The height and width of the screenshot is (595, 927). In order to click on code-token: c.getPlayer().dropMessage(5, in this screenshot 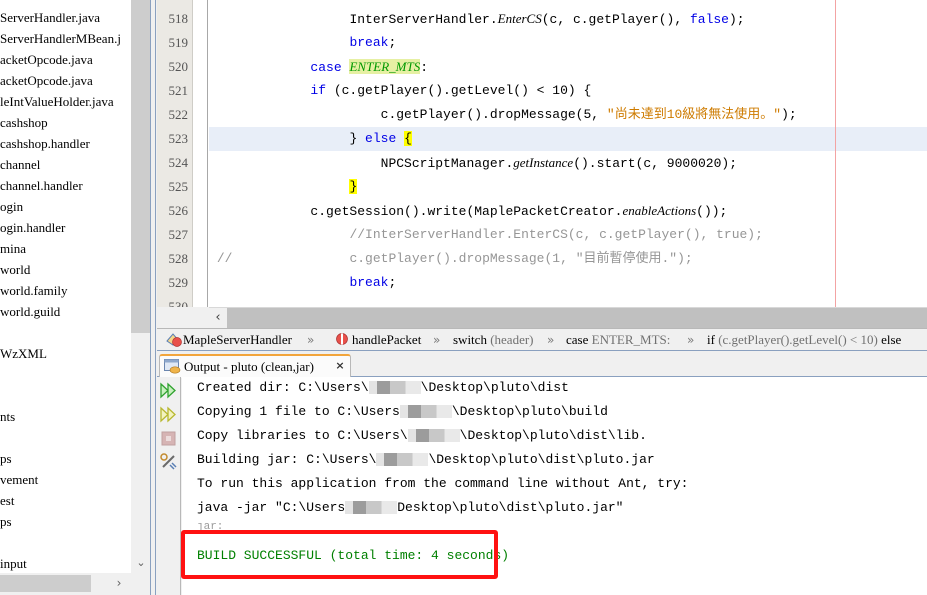, I will do `click(493, 114)`.